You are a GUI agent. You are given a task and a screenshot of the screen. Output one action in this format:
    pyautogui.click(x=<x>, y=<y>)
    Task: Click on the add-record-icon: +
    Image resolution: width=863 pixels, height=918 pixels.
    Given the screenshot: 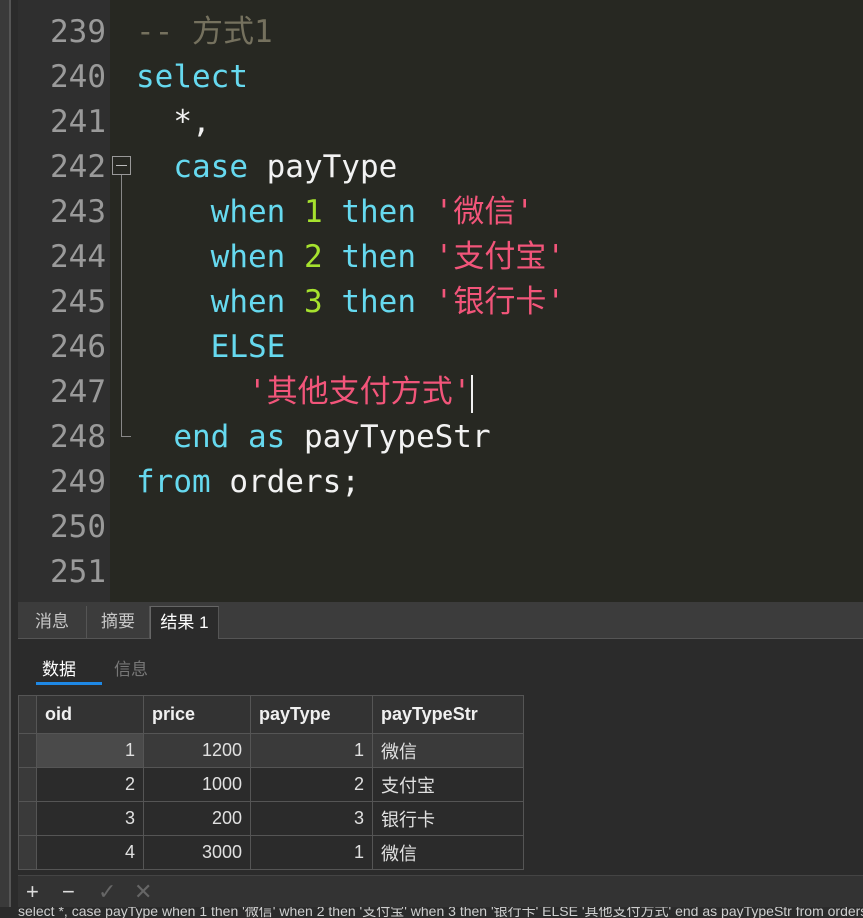 What is the action you would take?
    pyautogui.click(x=32, y=892)
    